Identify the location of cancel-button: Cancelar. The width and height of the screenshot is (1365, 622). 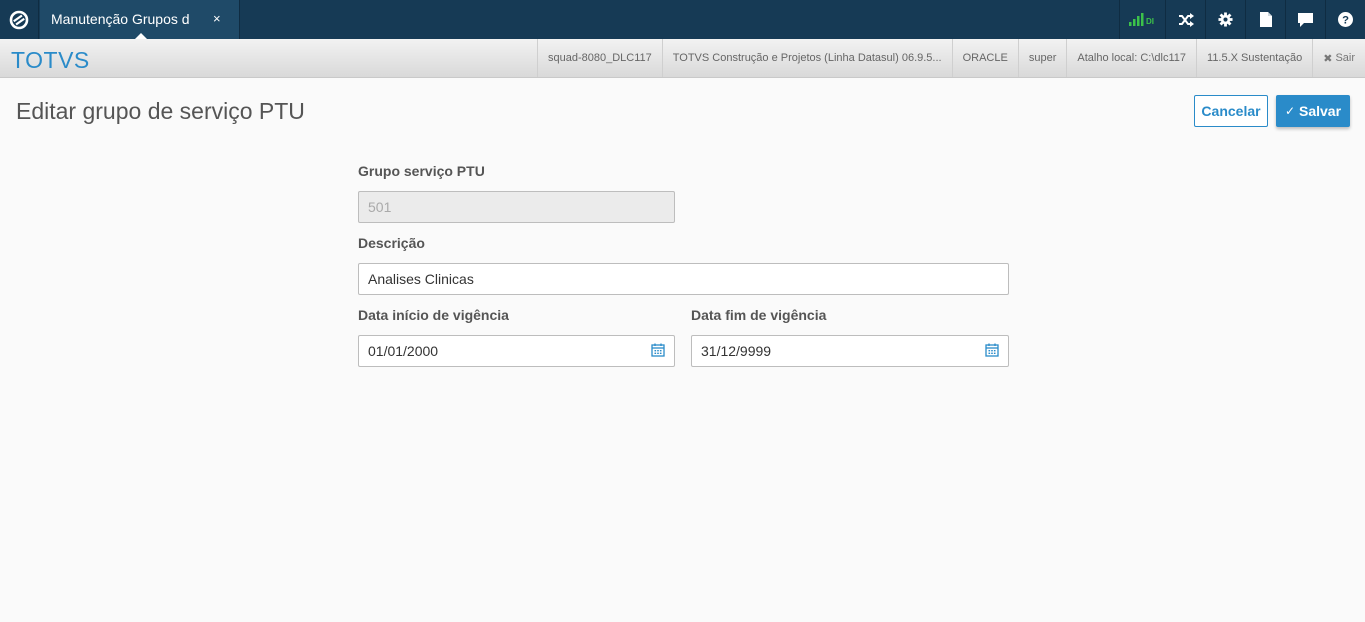
(1231, 111).